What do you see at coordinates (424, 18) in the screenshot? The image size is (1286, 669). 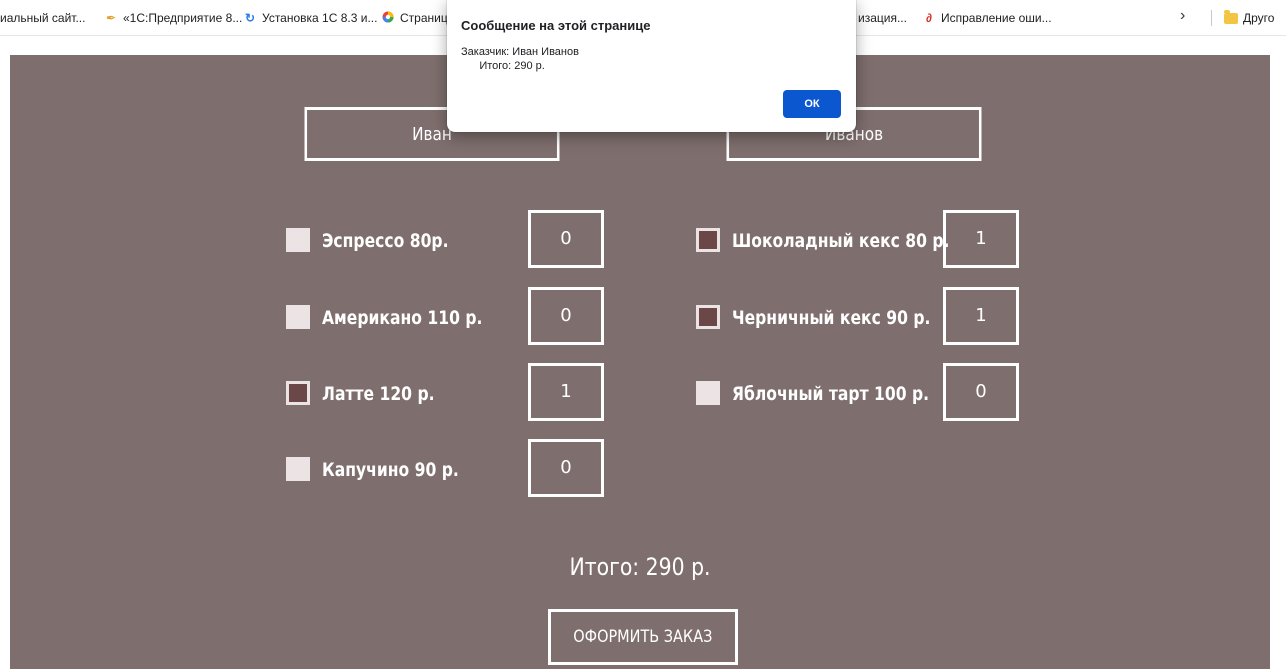 I see `bookmark-label: Страниц` at bounding box center [424, 18].